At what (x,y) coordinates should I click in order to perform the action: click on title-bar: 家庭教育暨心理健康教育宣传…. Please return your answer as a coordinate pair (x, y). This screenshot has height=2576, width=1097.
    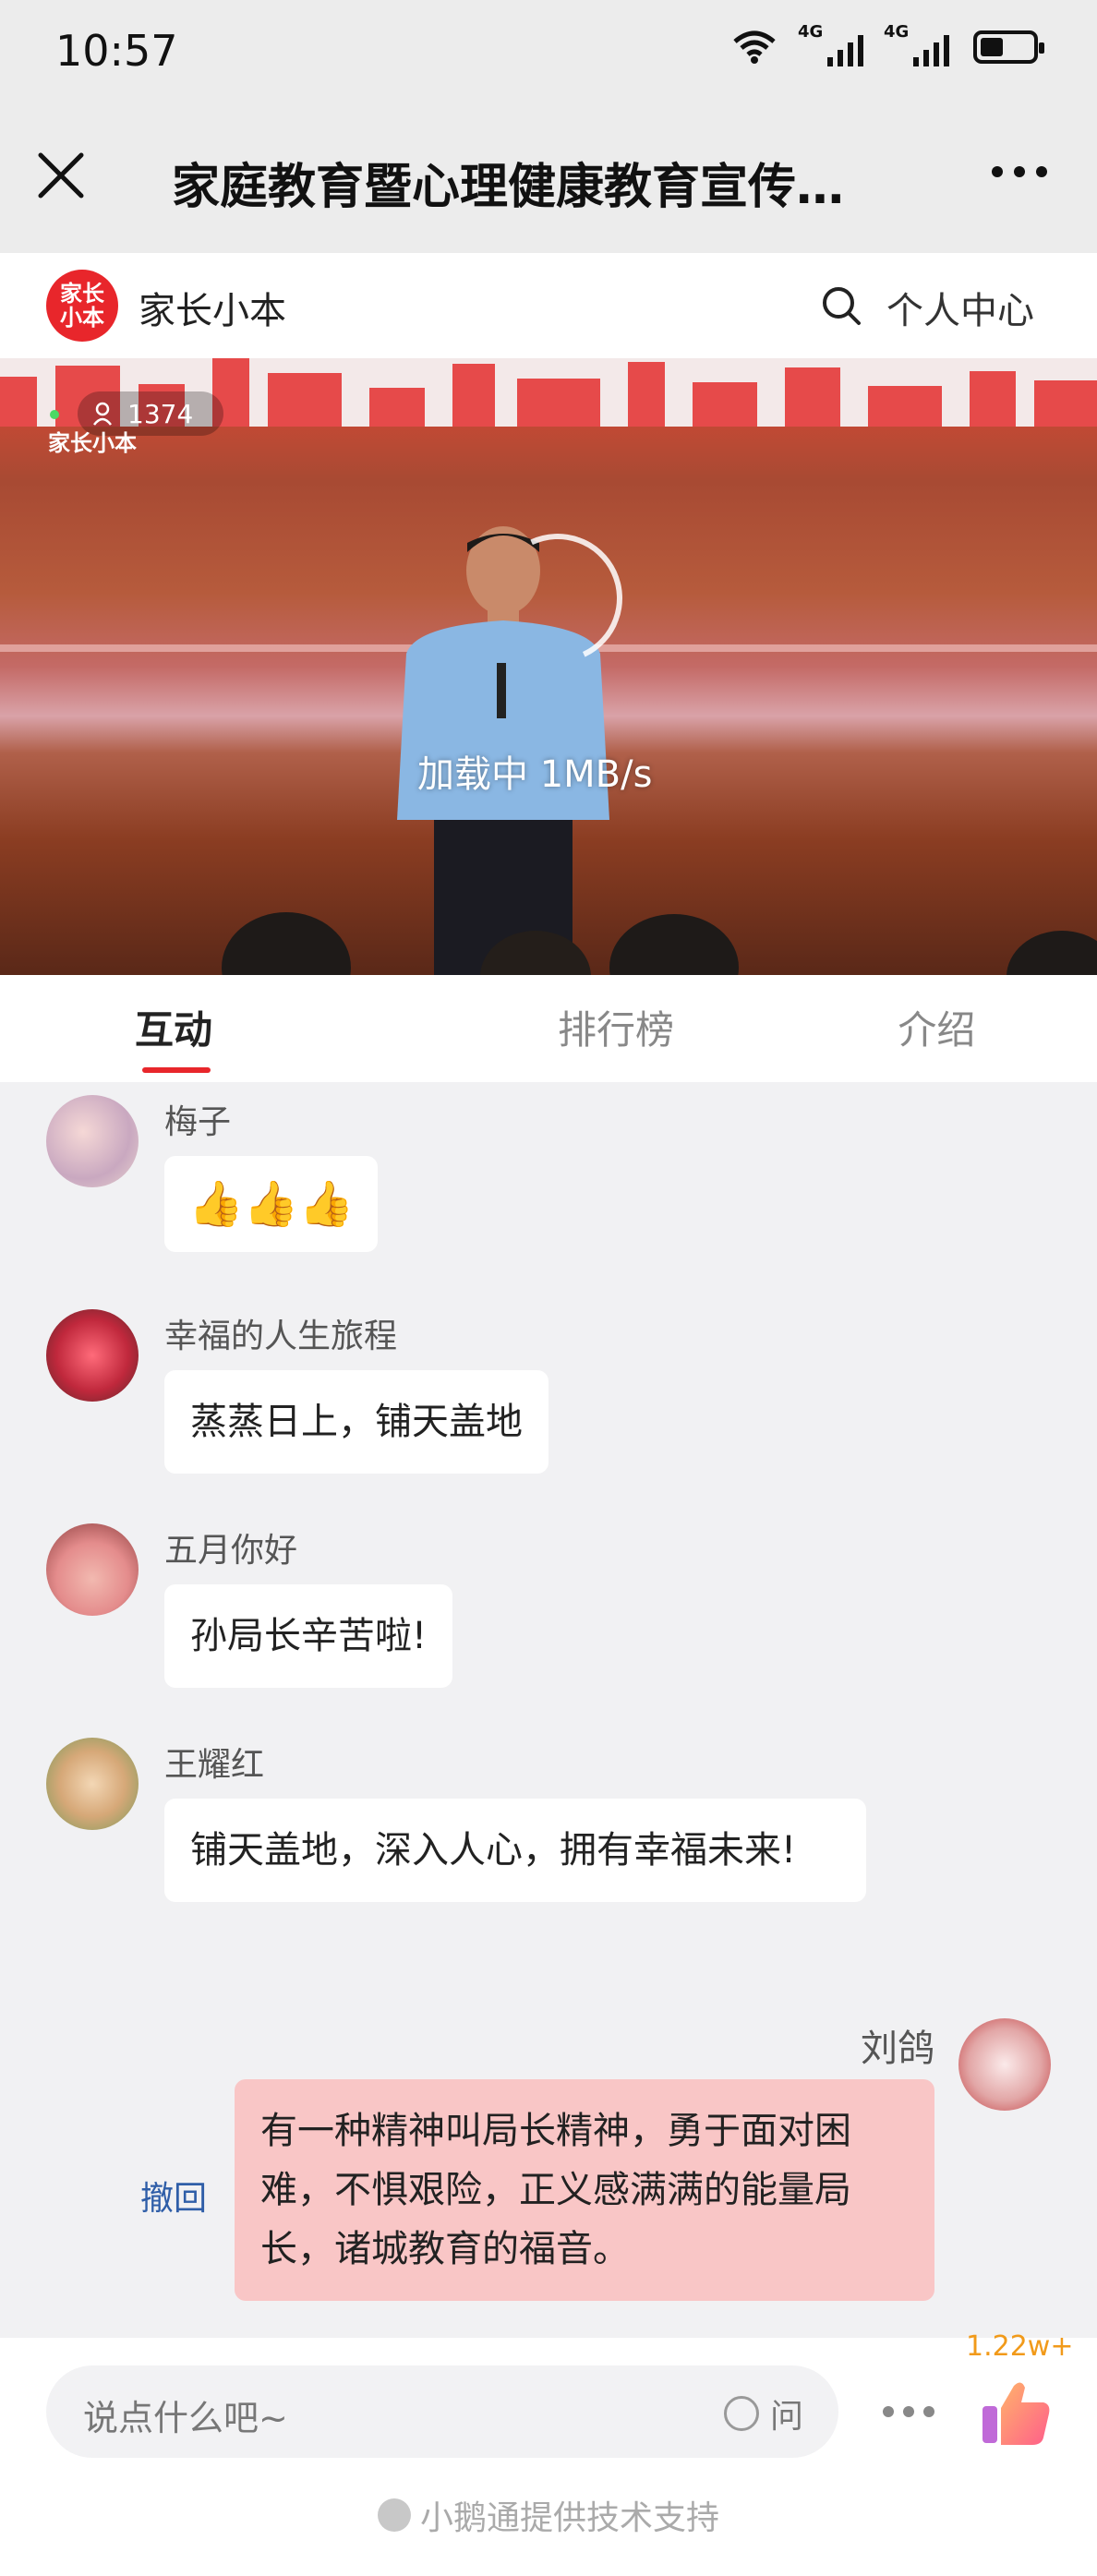
    Looking at the image, I should click on (548, 181).